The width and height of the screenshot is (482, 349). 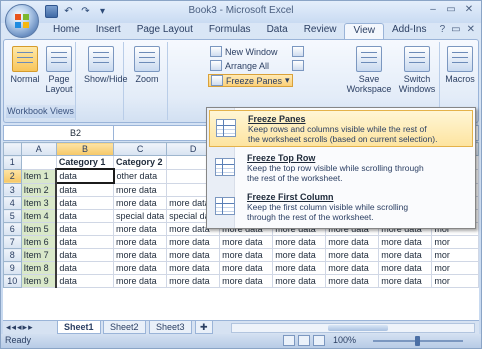 What do you see at coordinates (51, 11) in the screenshot?
I see `save-icon` at bounding box center [51, 11].